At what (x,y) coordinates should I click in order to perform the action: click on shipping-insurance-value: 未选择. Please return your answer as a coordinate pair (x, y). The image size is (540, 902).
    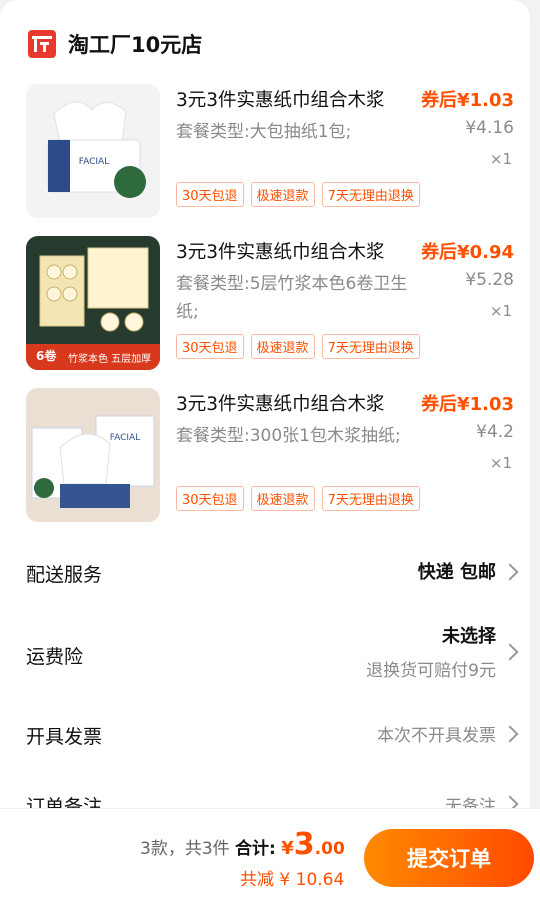
    Looking at the image, I should click on (469, 636).